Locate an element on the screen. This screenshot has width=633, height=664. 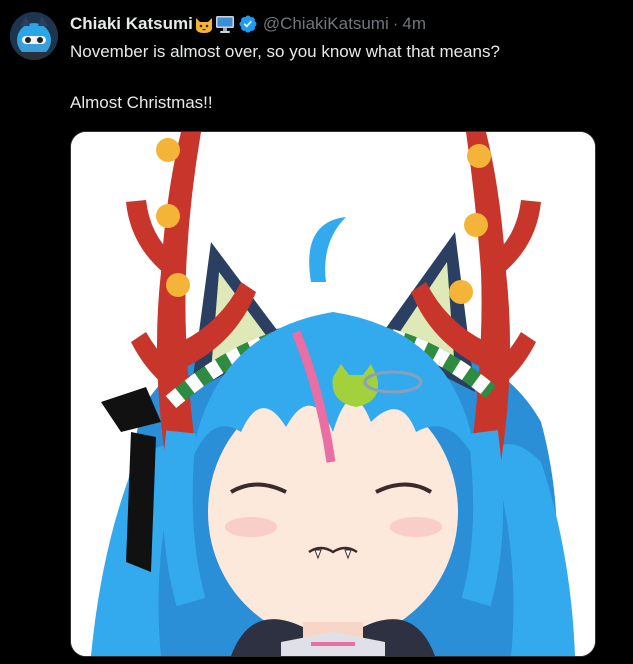
avatar-image is located at coordinates (34, 36).